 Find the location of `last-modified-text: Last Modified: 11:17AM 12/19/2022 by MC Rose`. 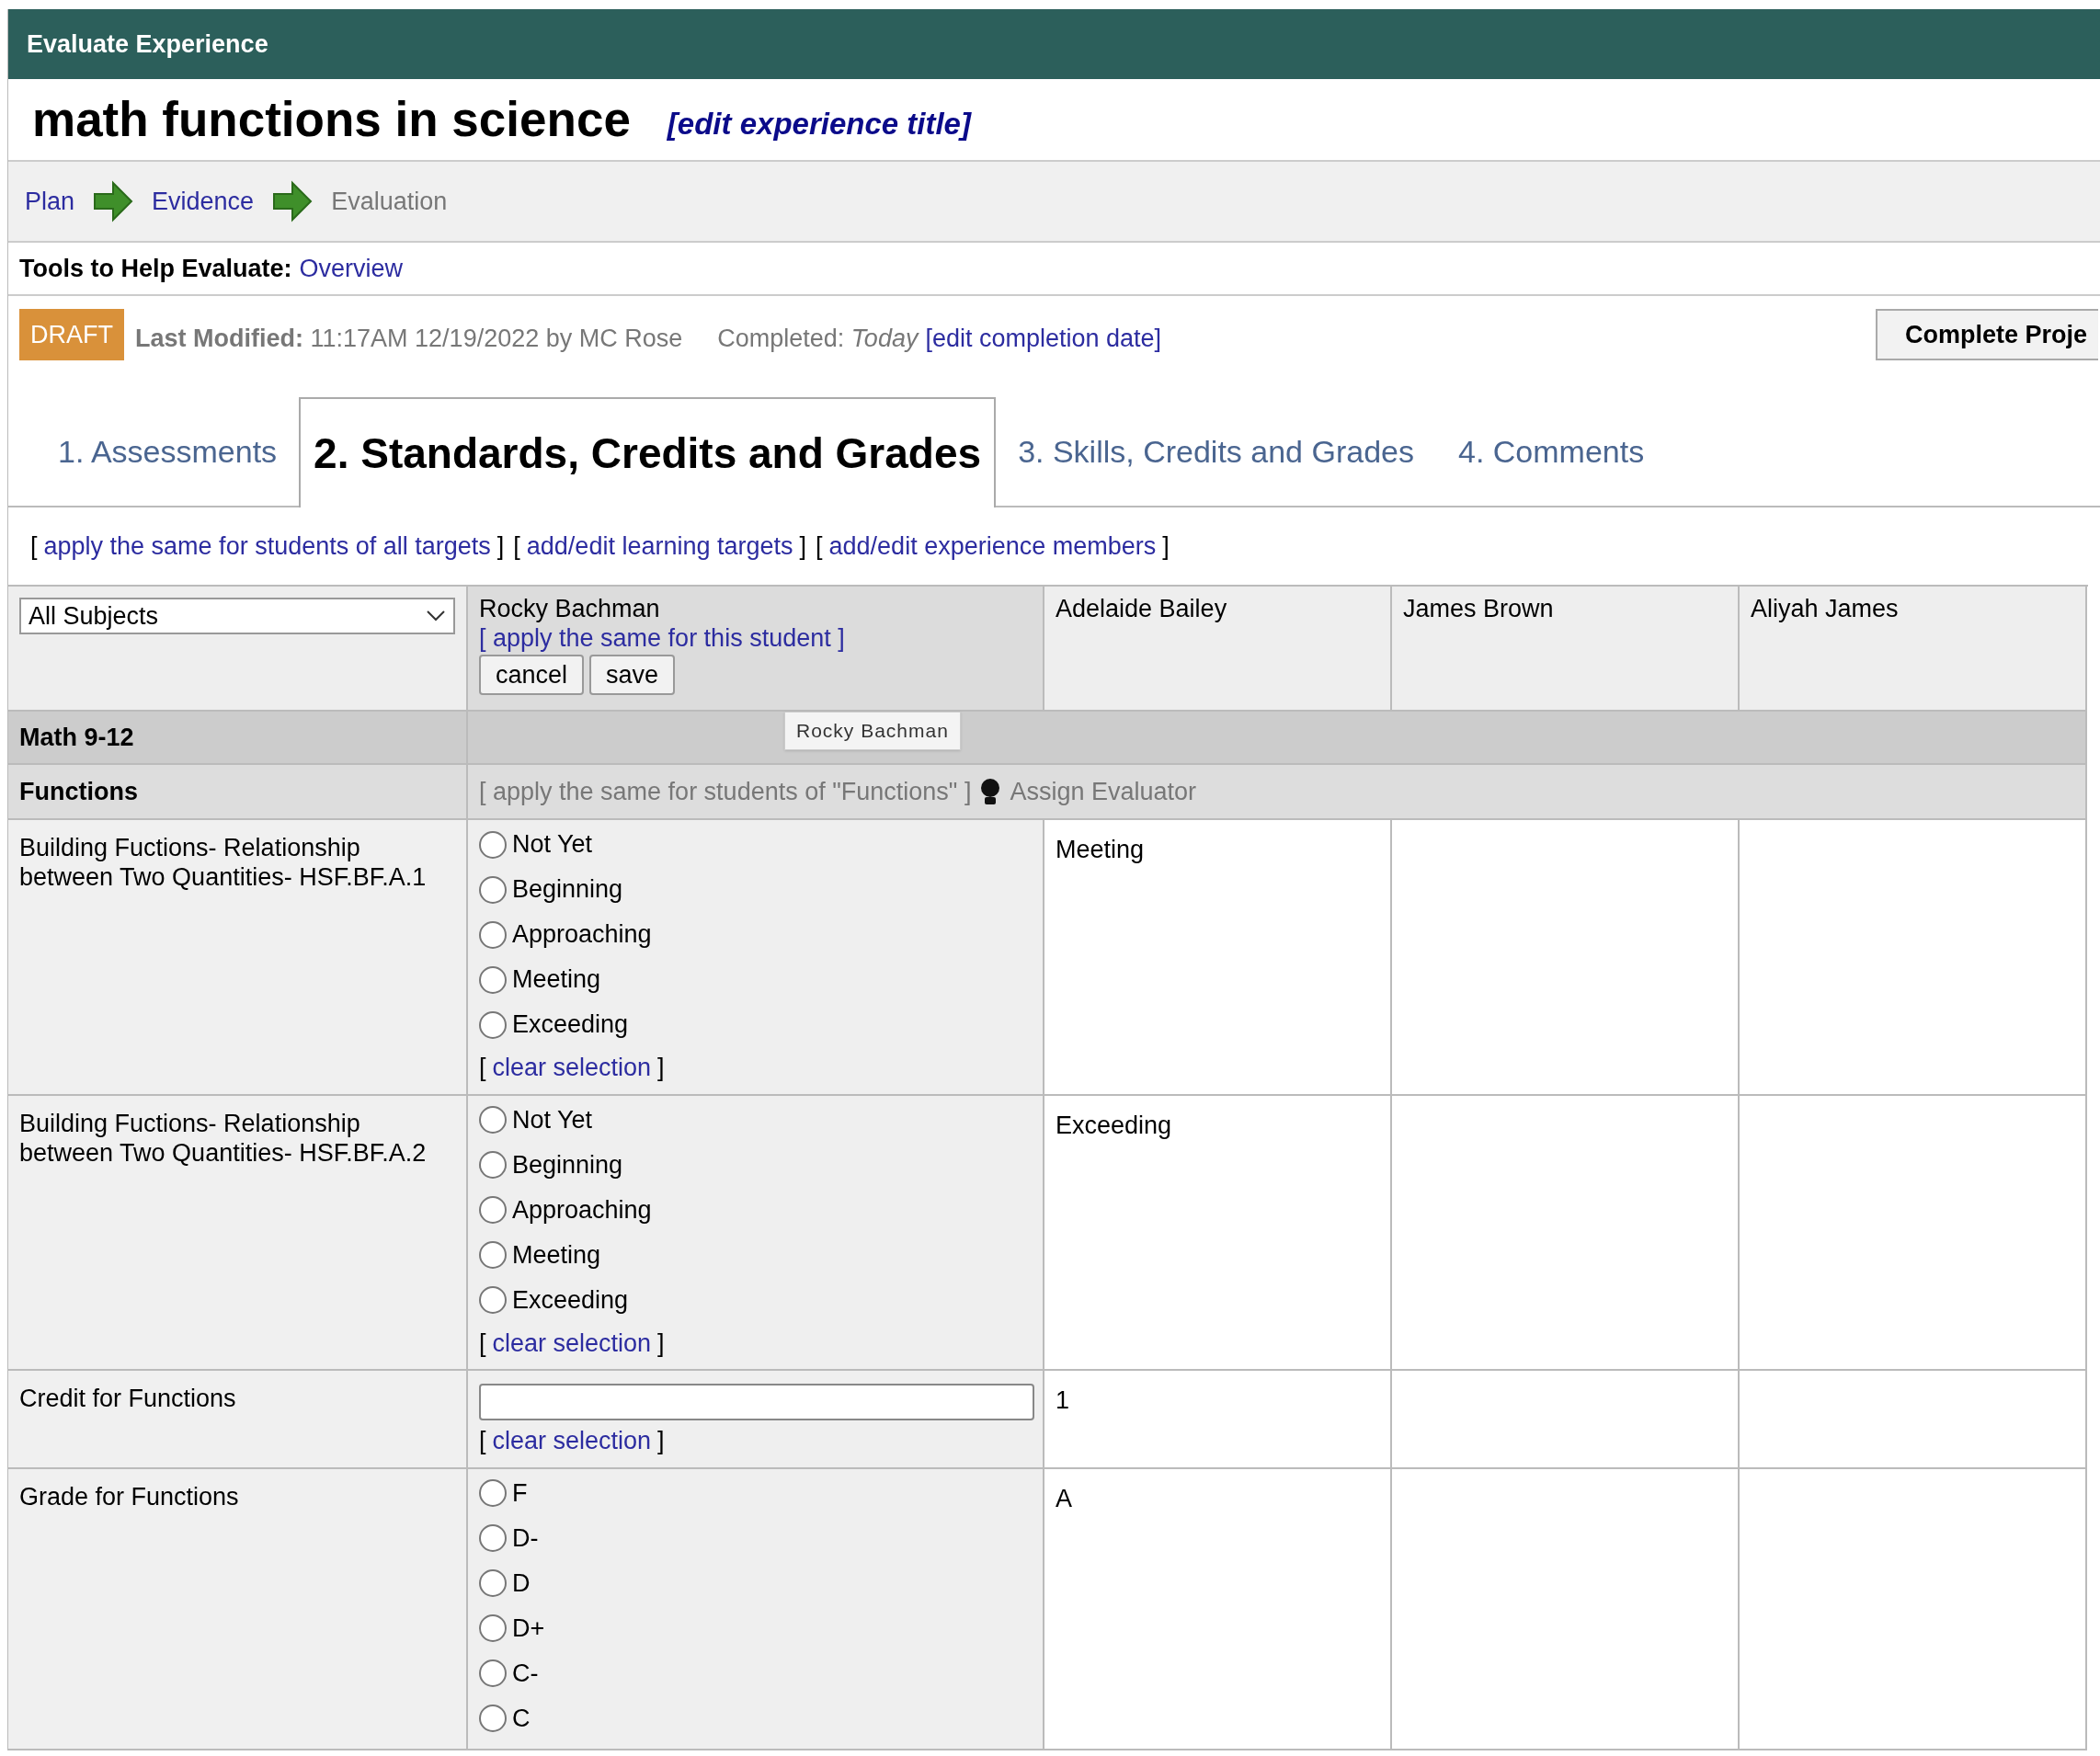

last-modified-text: Last Modified: 11:17AM 12/19/2022 by MC Rose is located at coordinates (409, 339).